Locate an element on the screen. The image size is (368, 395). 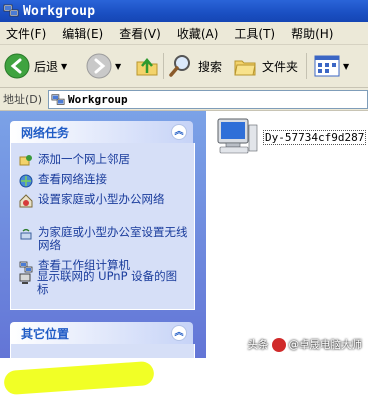
search-icon is located at coordinates (179, 66).